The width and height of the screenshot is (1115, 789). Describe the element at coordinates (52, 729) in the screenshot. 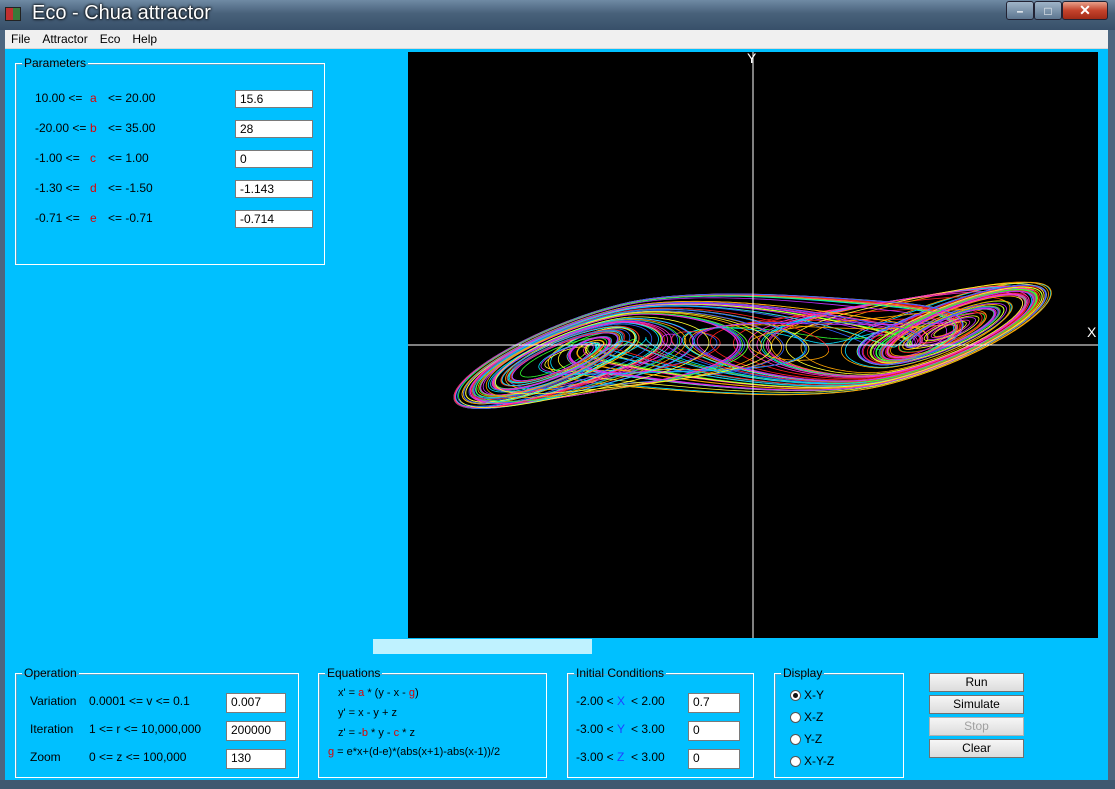

I see `operation-label: Iteration` at that location.